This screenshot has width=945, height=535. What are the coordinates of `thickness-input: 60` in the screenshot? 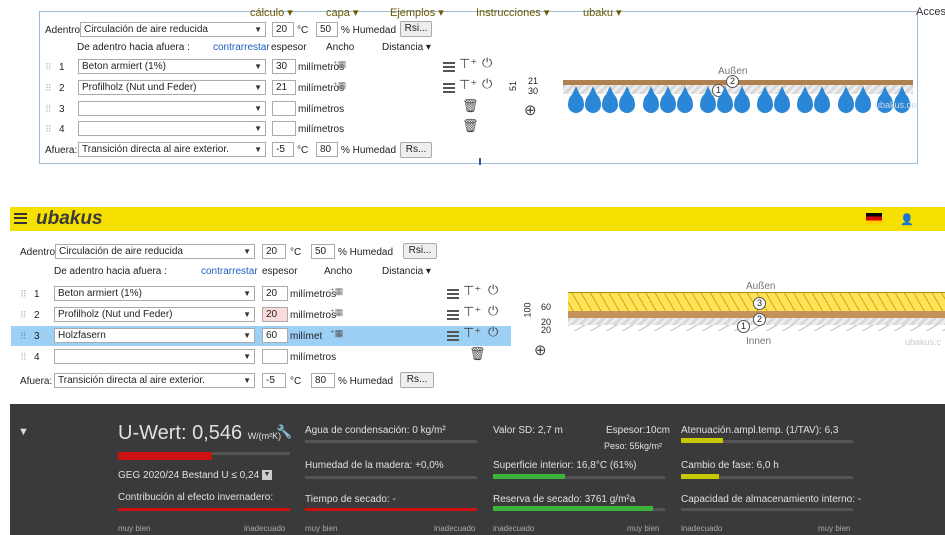 It's located at (275, 335).